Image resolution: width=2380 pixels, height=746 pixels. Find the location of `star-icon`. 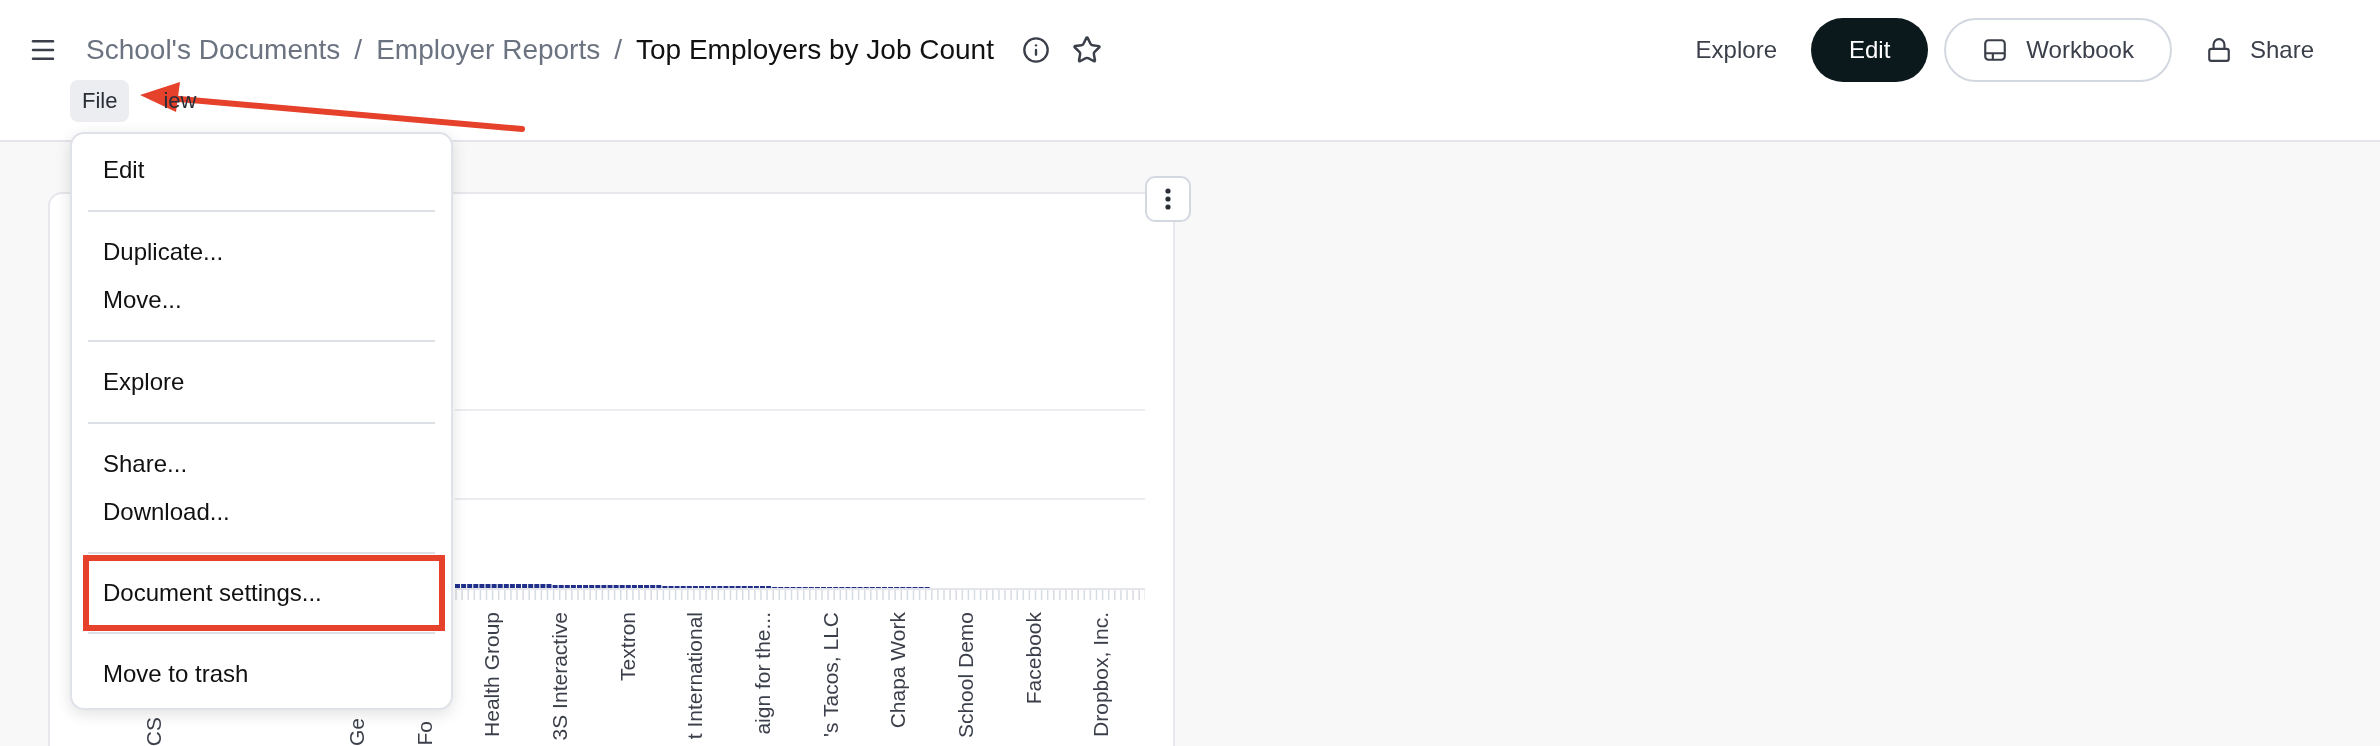

star-icon is located at coordinates (1087, 50).